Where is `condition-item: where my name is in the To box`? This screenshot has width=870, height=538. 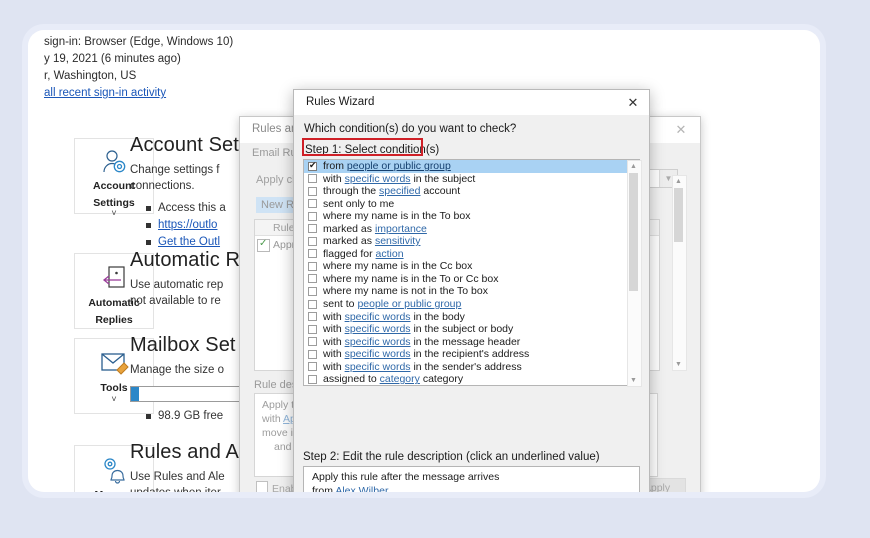 condition-item: where my name is in the To box is located at coordinates (471, 216).